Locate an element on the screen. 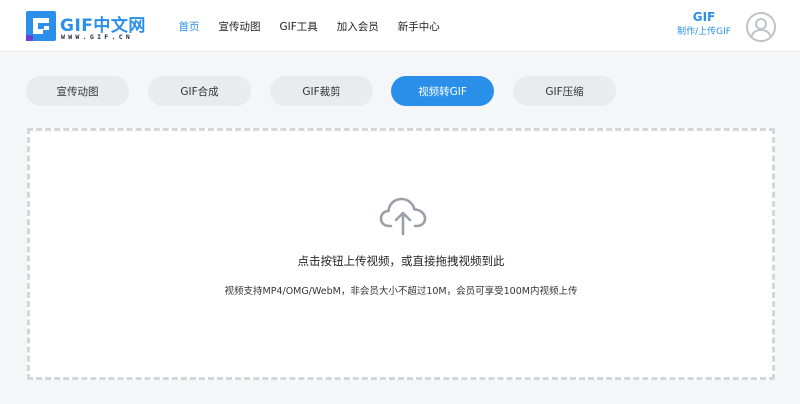  user-avatar-icon is located at coordinates (761, 29).